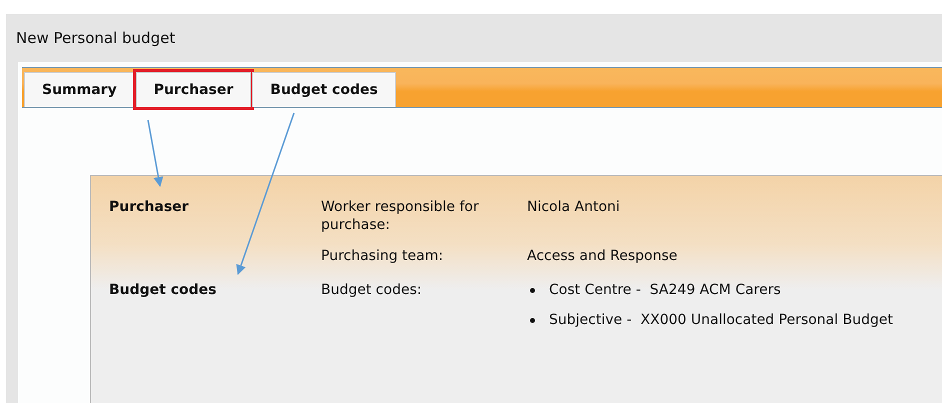 The height and width of the screenshot is (403, 942). What do you see at coordinates (79, 89) in the screenshot?
I see `tab: Summary` at bounding box center [79, 89].